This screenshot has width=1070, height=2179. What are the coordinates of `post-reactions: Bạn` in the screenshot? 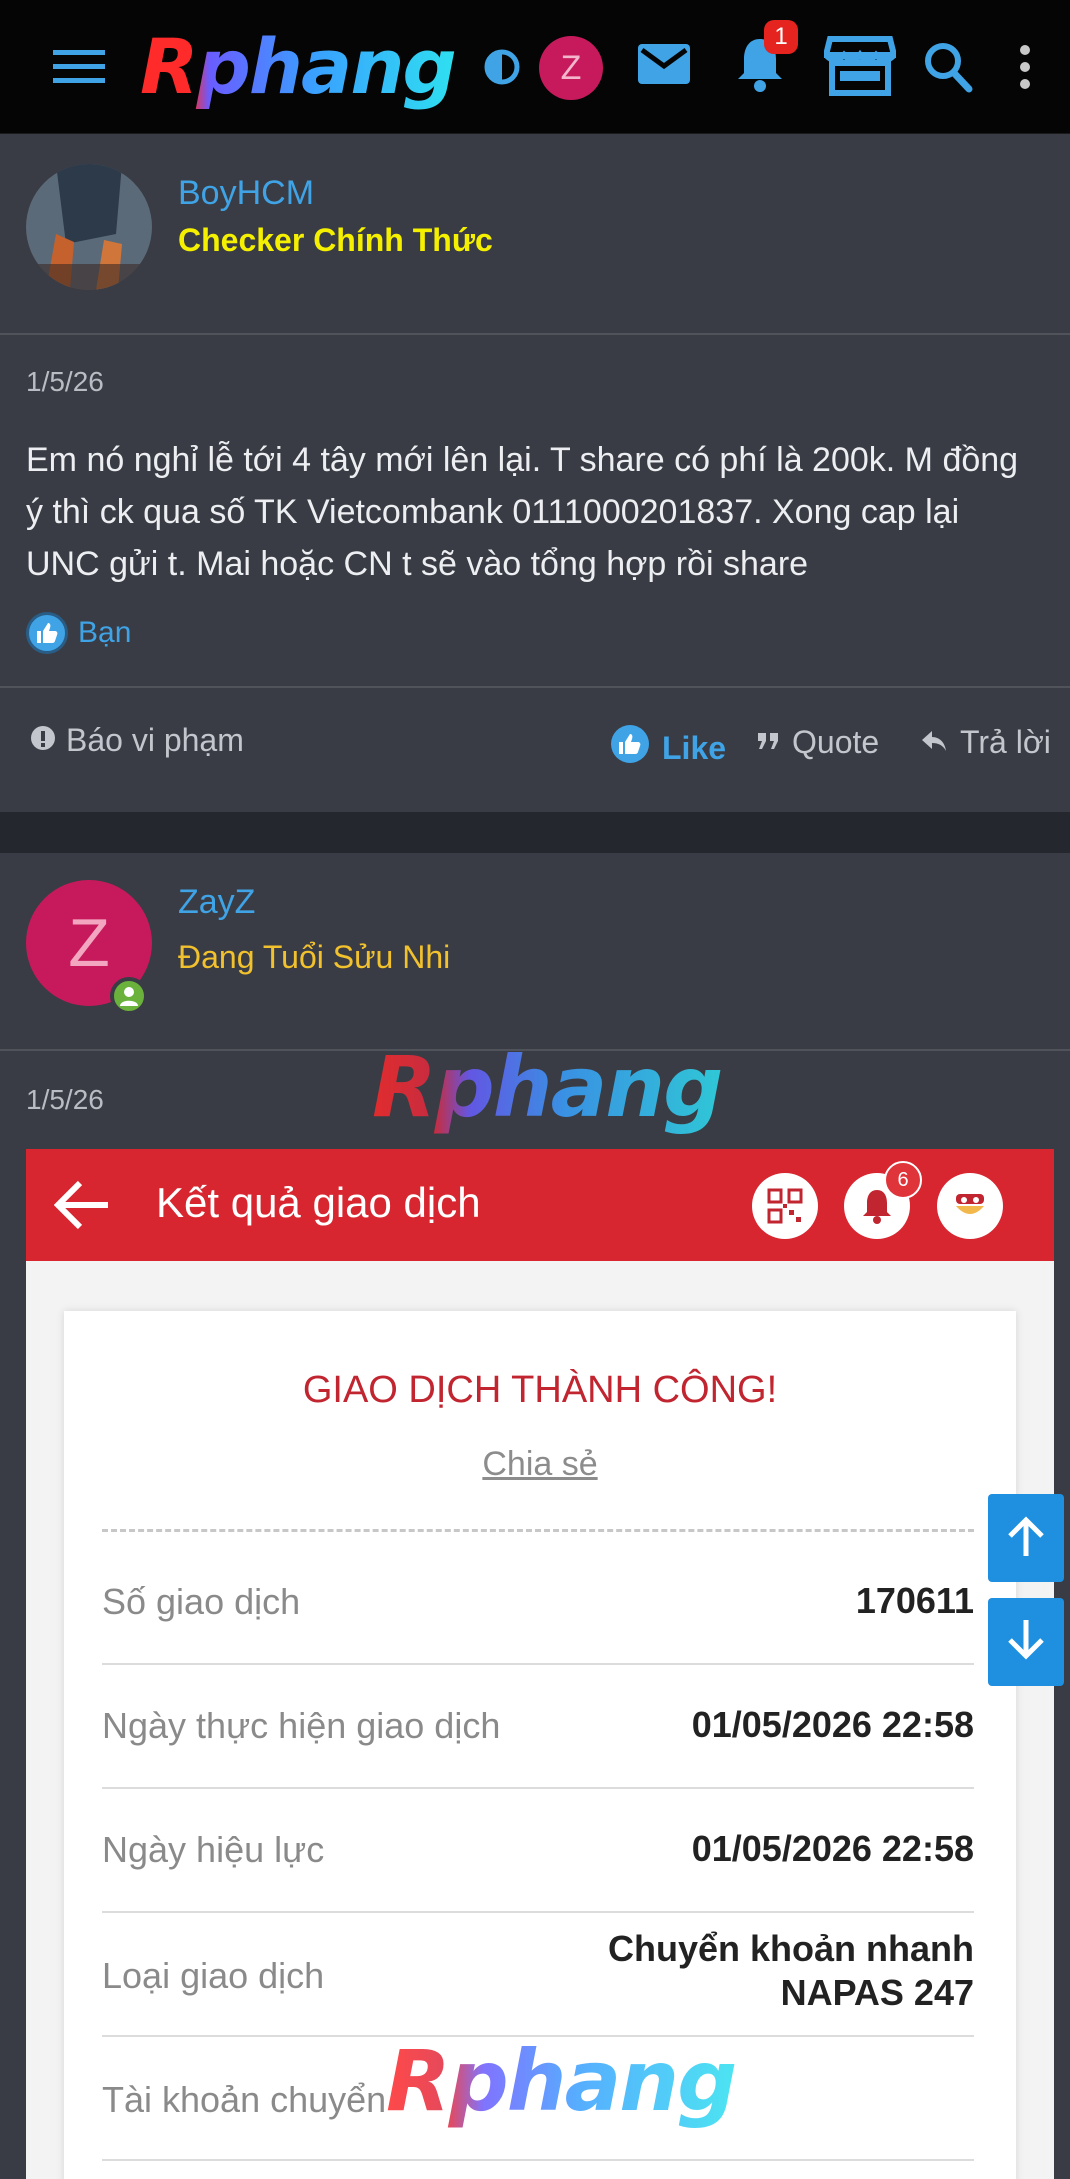 It's located at (78, 633).